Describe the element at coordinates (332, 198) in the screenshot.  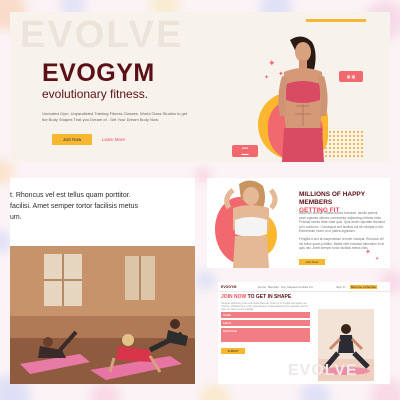
I see `members-title-text: MILLIONS OF HAPPY MEMBERS` at that location.